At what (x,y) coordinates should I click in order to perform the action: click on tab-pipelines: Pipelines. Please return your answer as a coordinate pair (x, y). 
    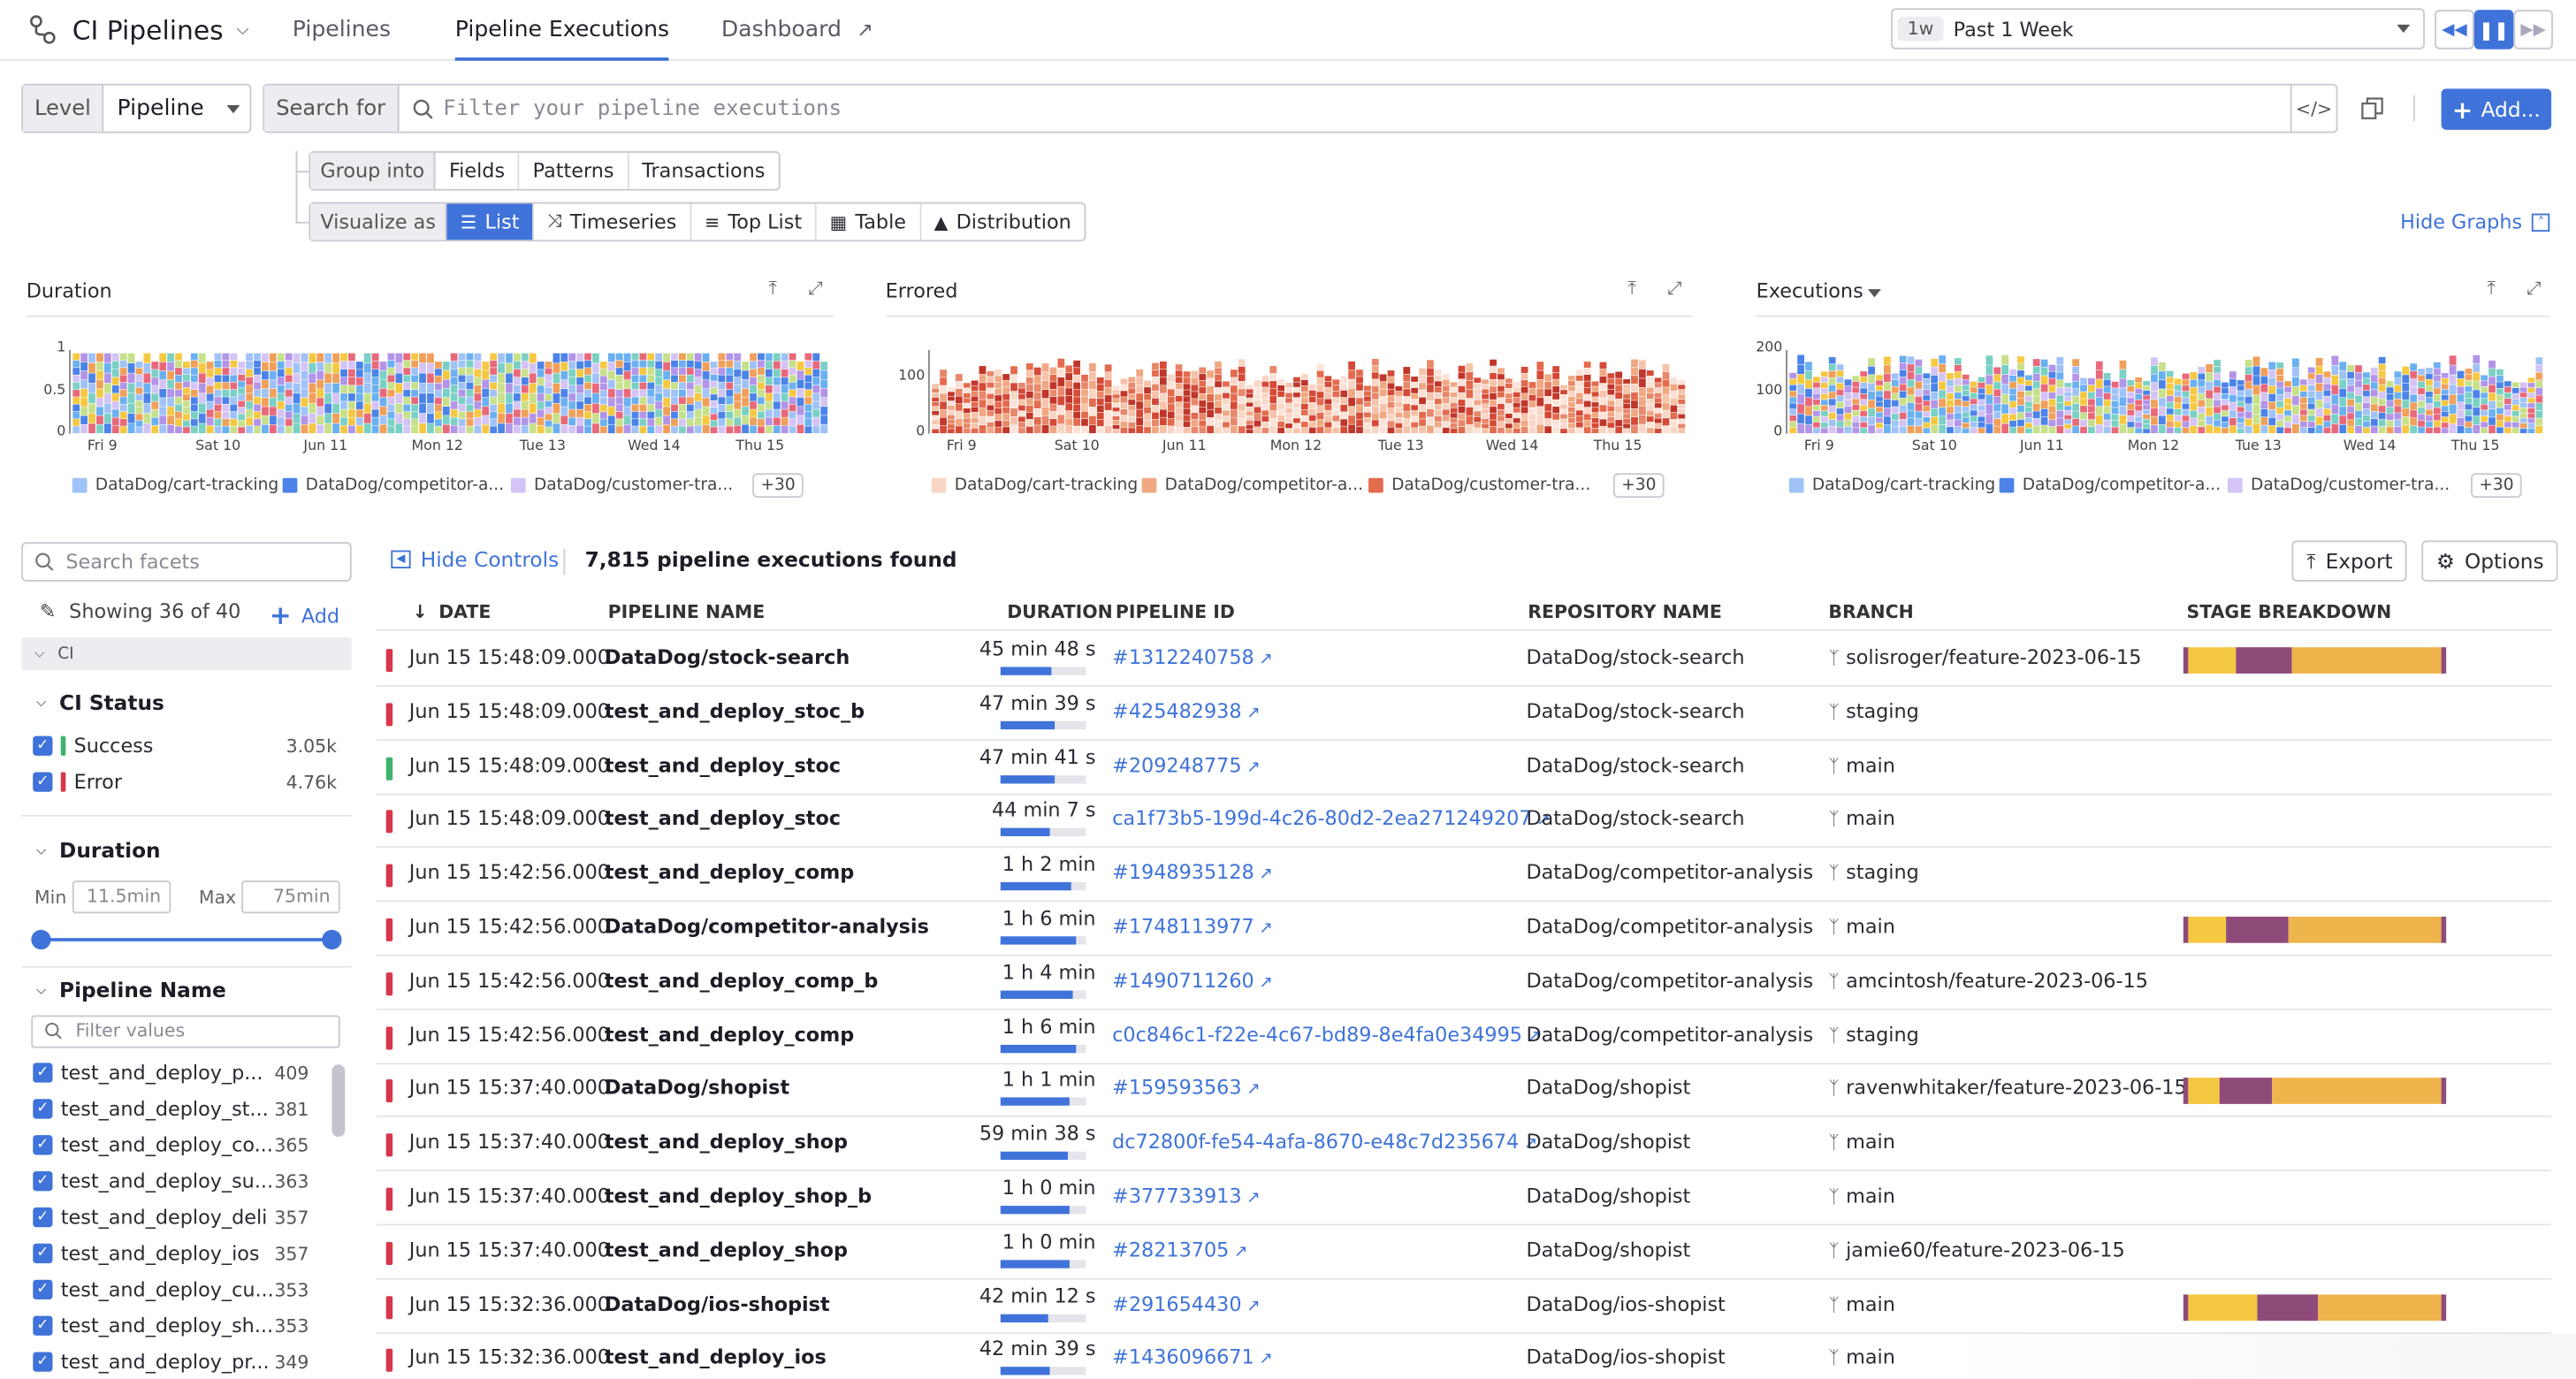
    Looking at the image, I should click on (342, 30).